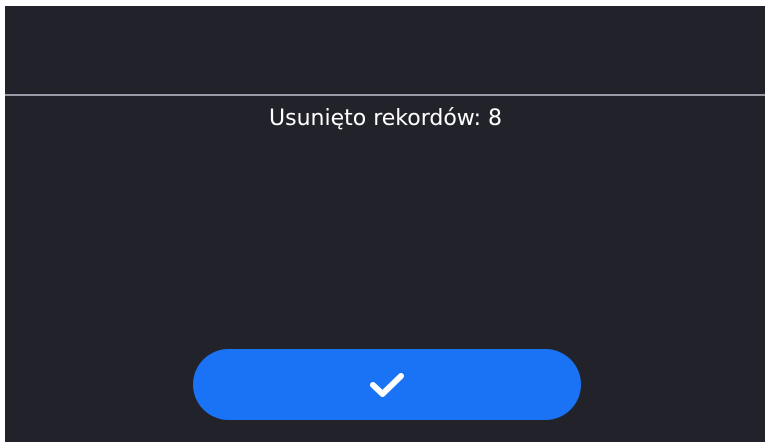 This screenshot has width=765, height=446. I want to click on confirm-button, so click(387, 384).